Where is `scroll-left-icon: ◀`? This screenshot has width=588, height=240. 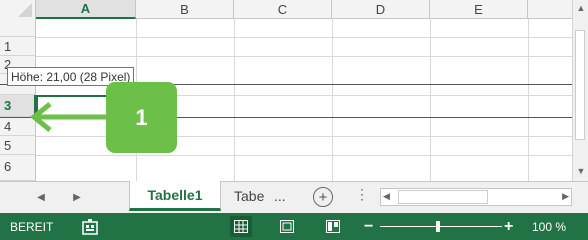 scroll-left-icon: ◀ is located at coordinates (386, 196).